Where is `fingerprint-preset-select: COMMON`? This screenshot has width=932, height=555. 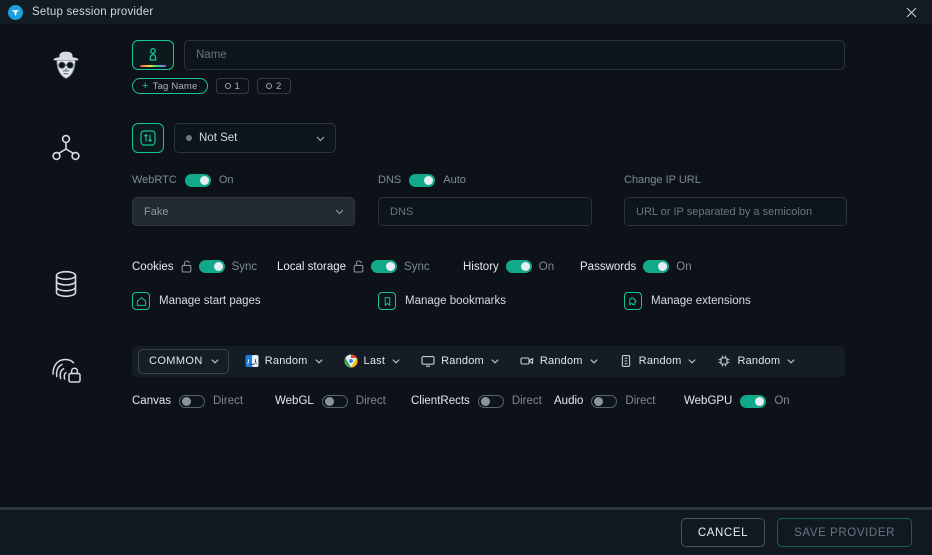
fingerprint-preset-select: COMMON is located at coordinates (183, 361).